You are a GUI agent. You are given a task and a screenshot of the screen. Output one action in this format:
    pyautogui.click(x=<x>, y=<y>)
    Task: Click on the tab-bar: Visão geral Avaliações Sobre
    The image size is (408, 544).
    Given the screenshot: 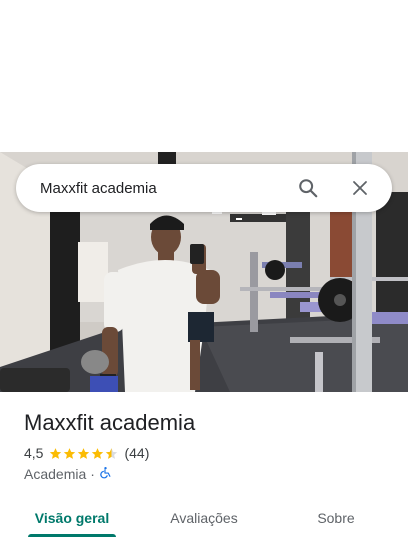 What is the action you would take?
    pyautogui.click(x=204, y=518)
    